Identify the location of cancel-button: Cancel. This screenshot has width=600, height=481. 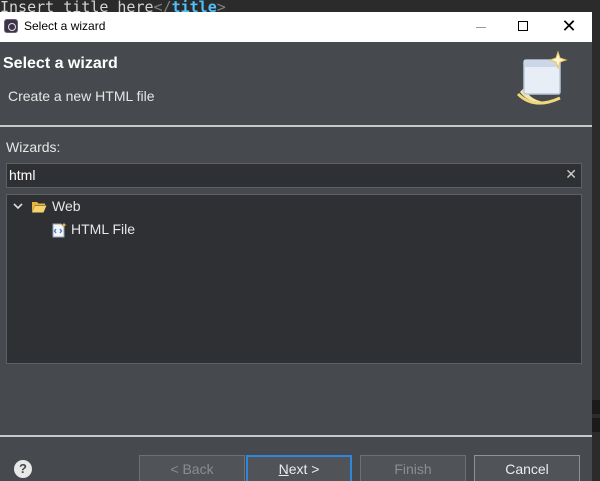
(527, 468).